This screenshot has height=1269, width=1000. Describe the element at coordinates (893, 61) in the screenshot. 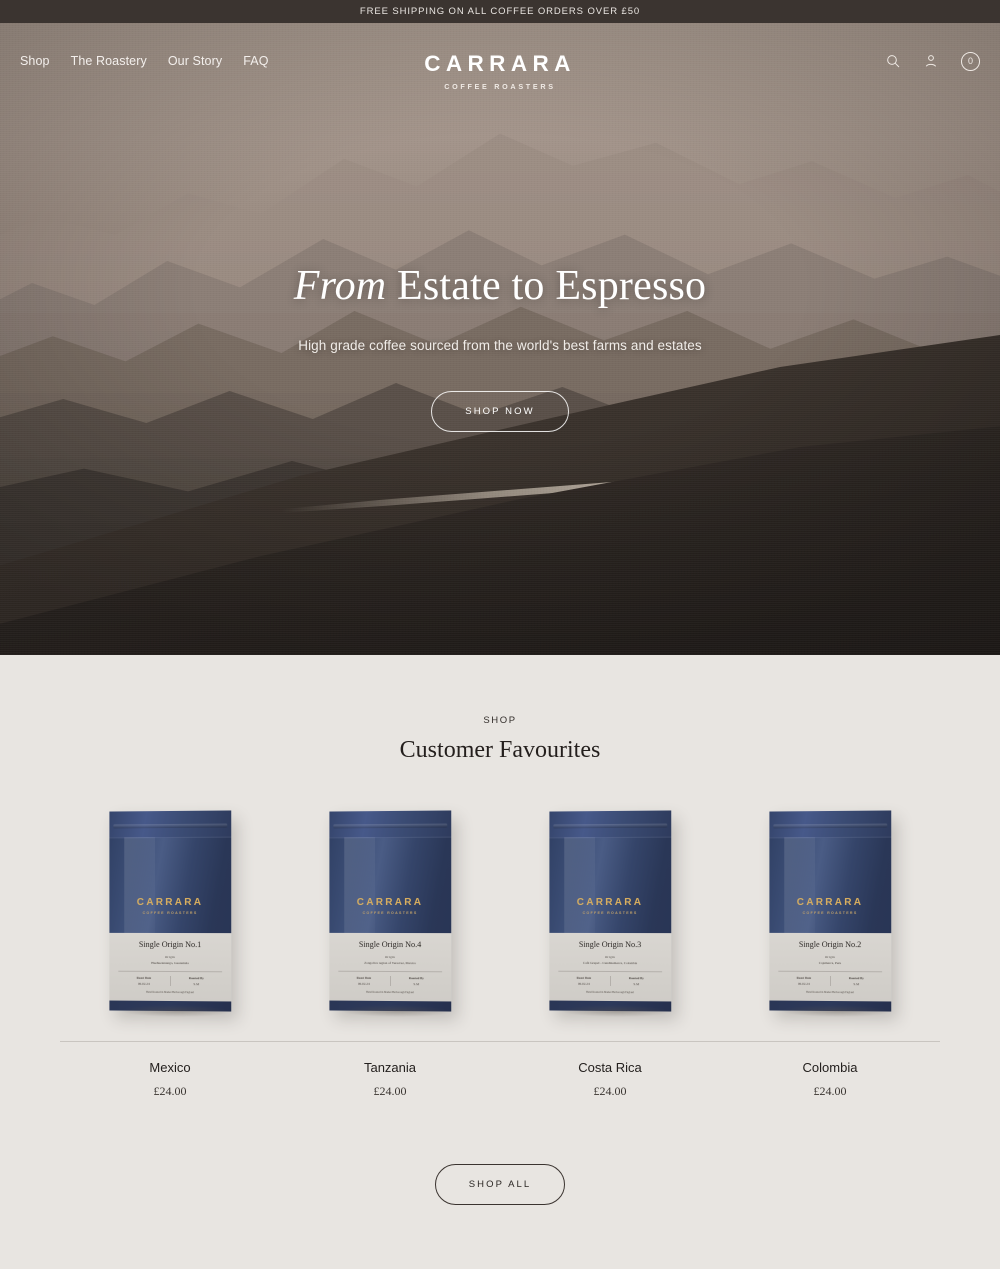

I see `search-icon` at that location.